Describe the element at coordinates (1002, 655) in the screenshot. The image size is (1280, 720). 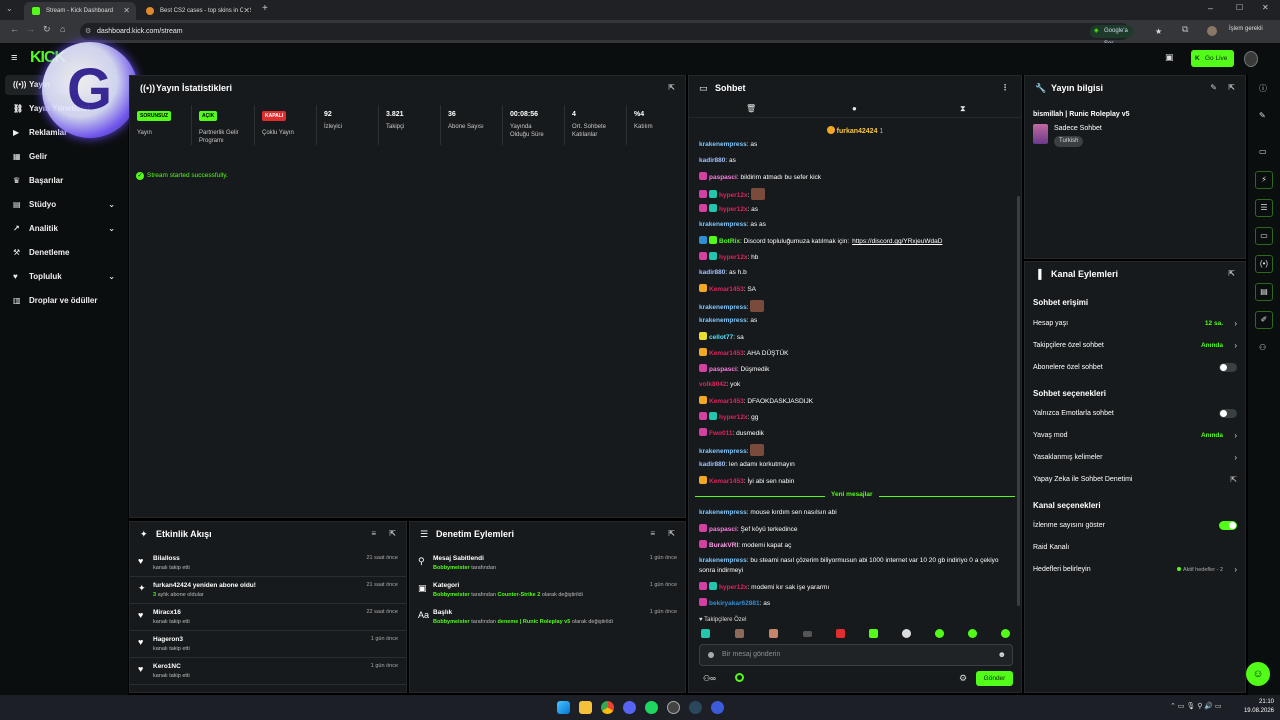
I see `emoji-icon: ☻` at that location.